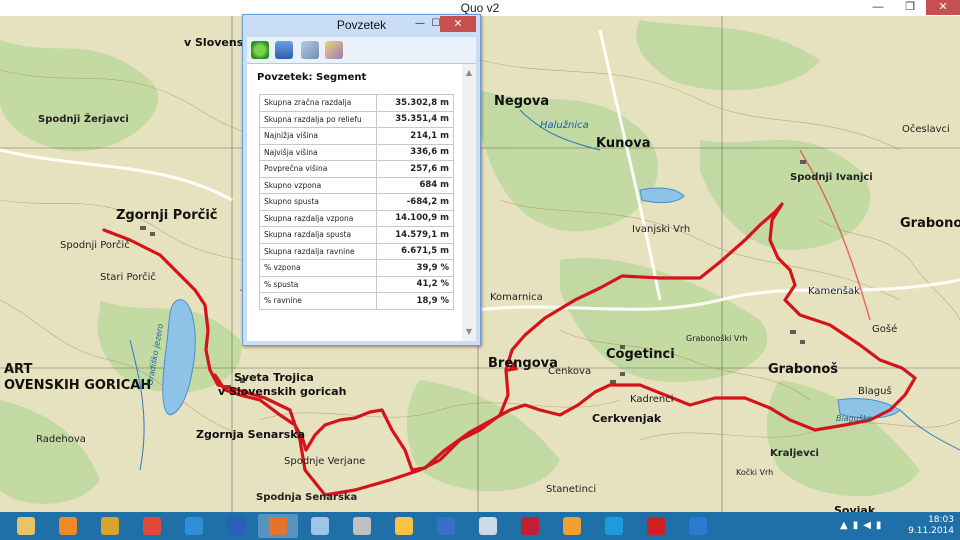  I want to click on summary-label: Povprečna višina, so click(318, 169).